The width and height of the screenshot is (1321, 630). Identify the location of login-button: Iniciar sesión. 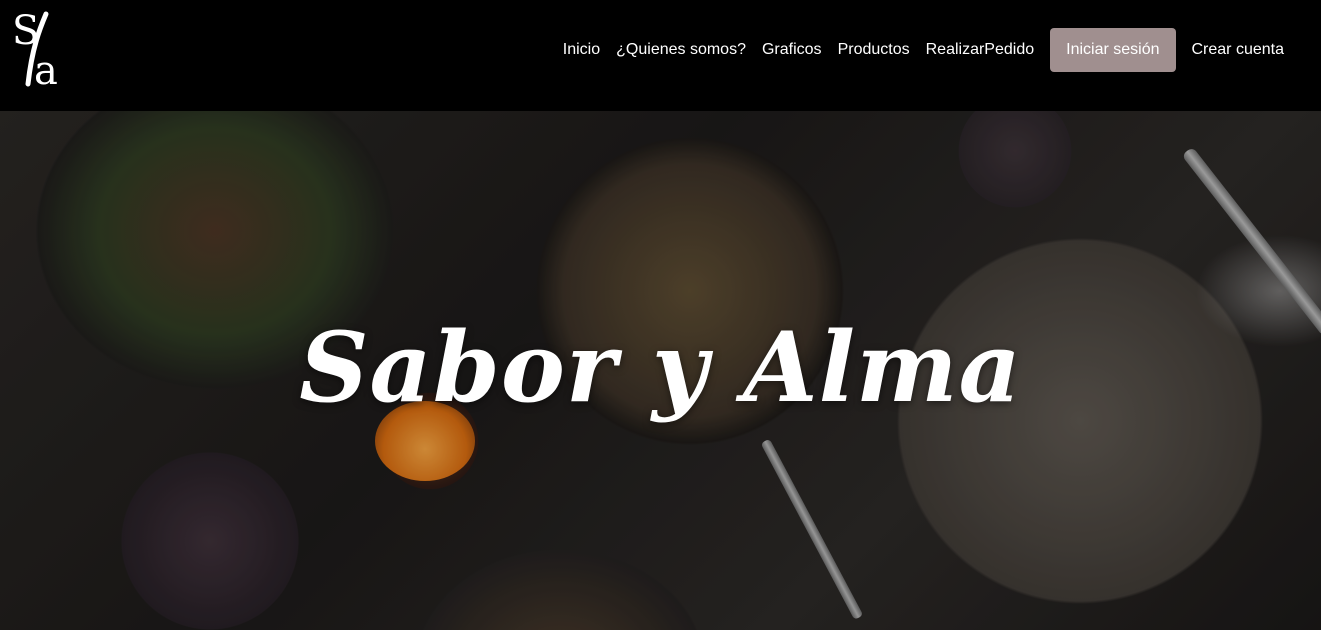
(1113, 50).